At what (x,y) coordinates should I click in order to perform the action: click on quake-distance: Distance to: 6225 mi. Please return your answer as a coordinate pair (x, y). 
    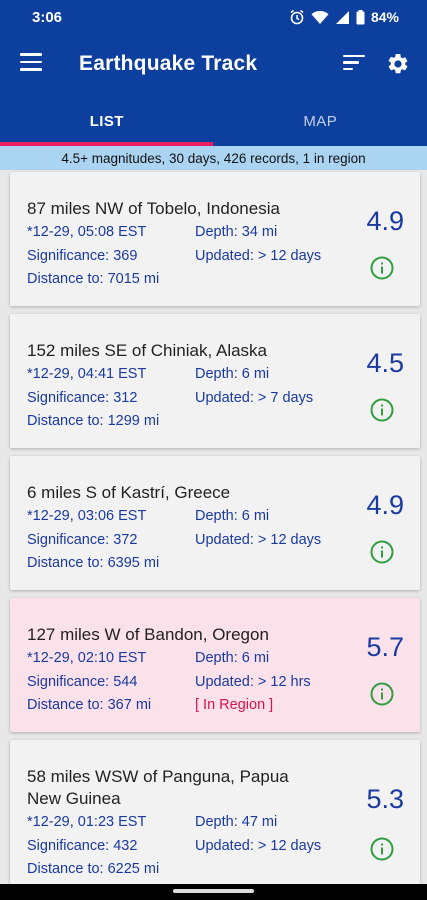
    Looking at the image, I should click on (93, 869).